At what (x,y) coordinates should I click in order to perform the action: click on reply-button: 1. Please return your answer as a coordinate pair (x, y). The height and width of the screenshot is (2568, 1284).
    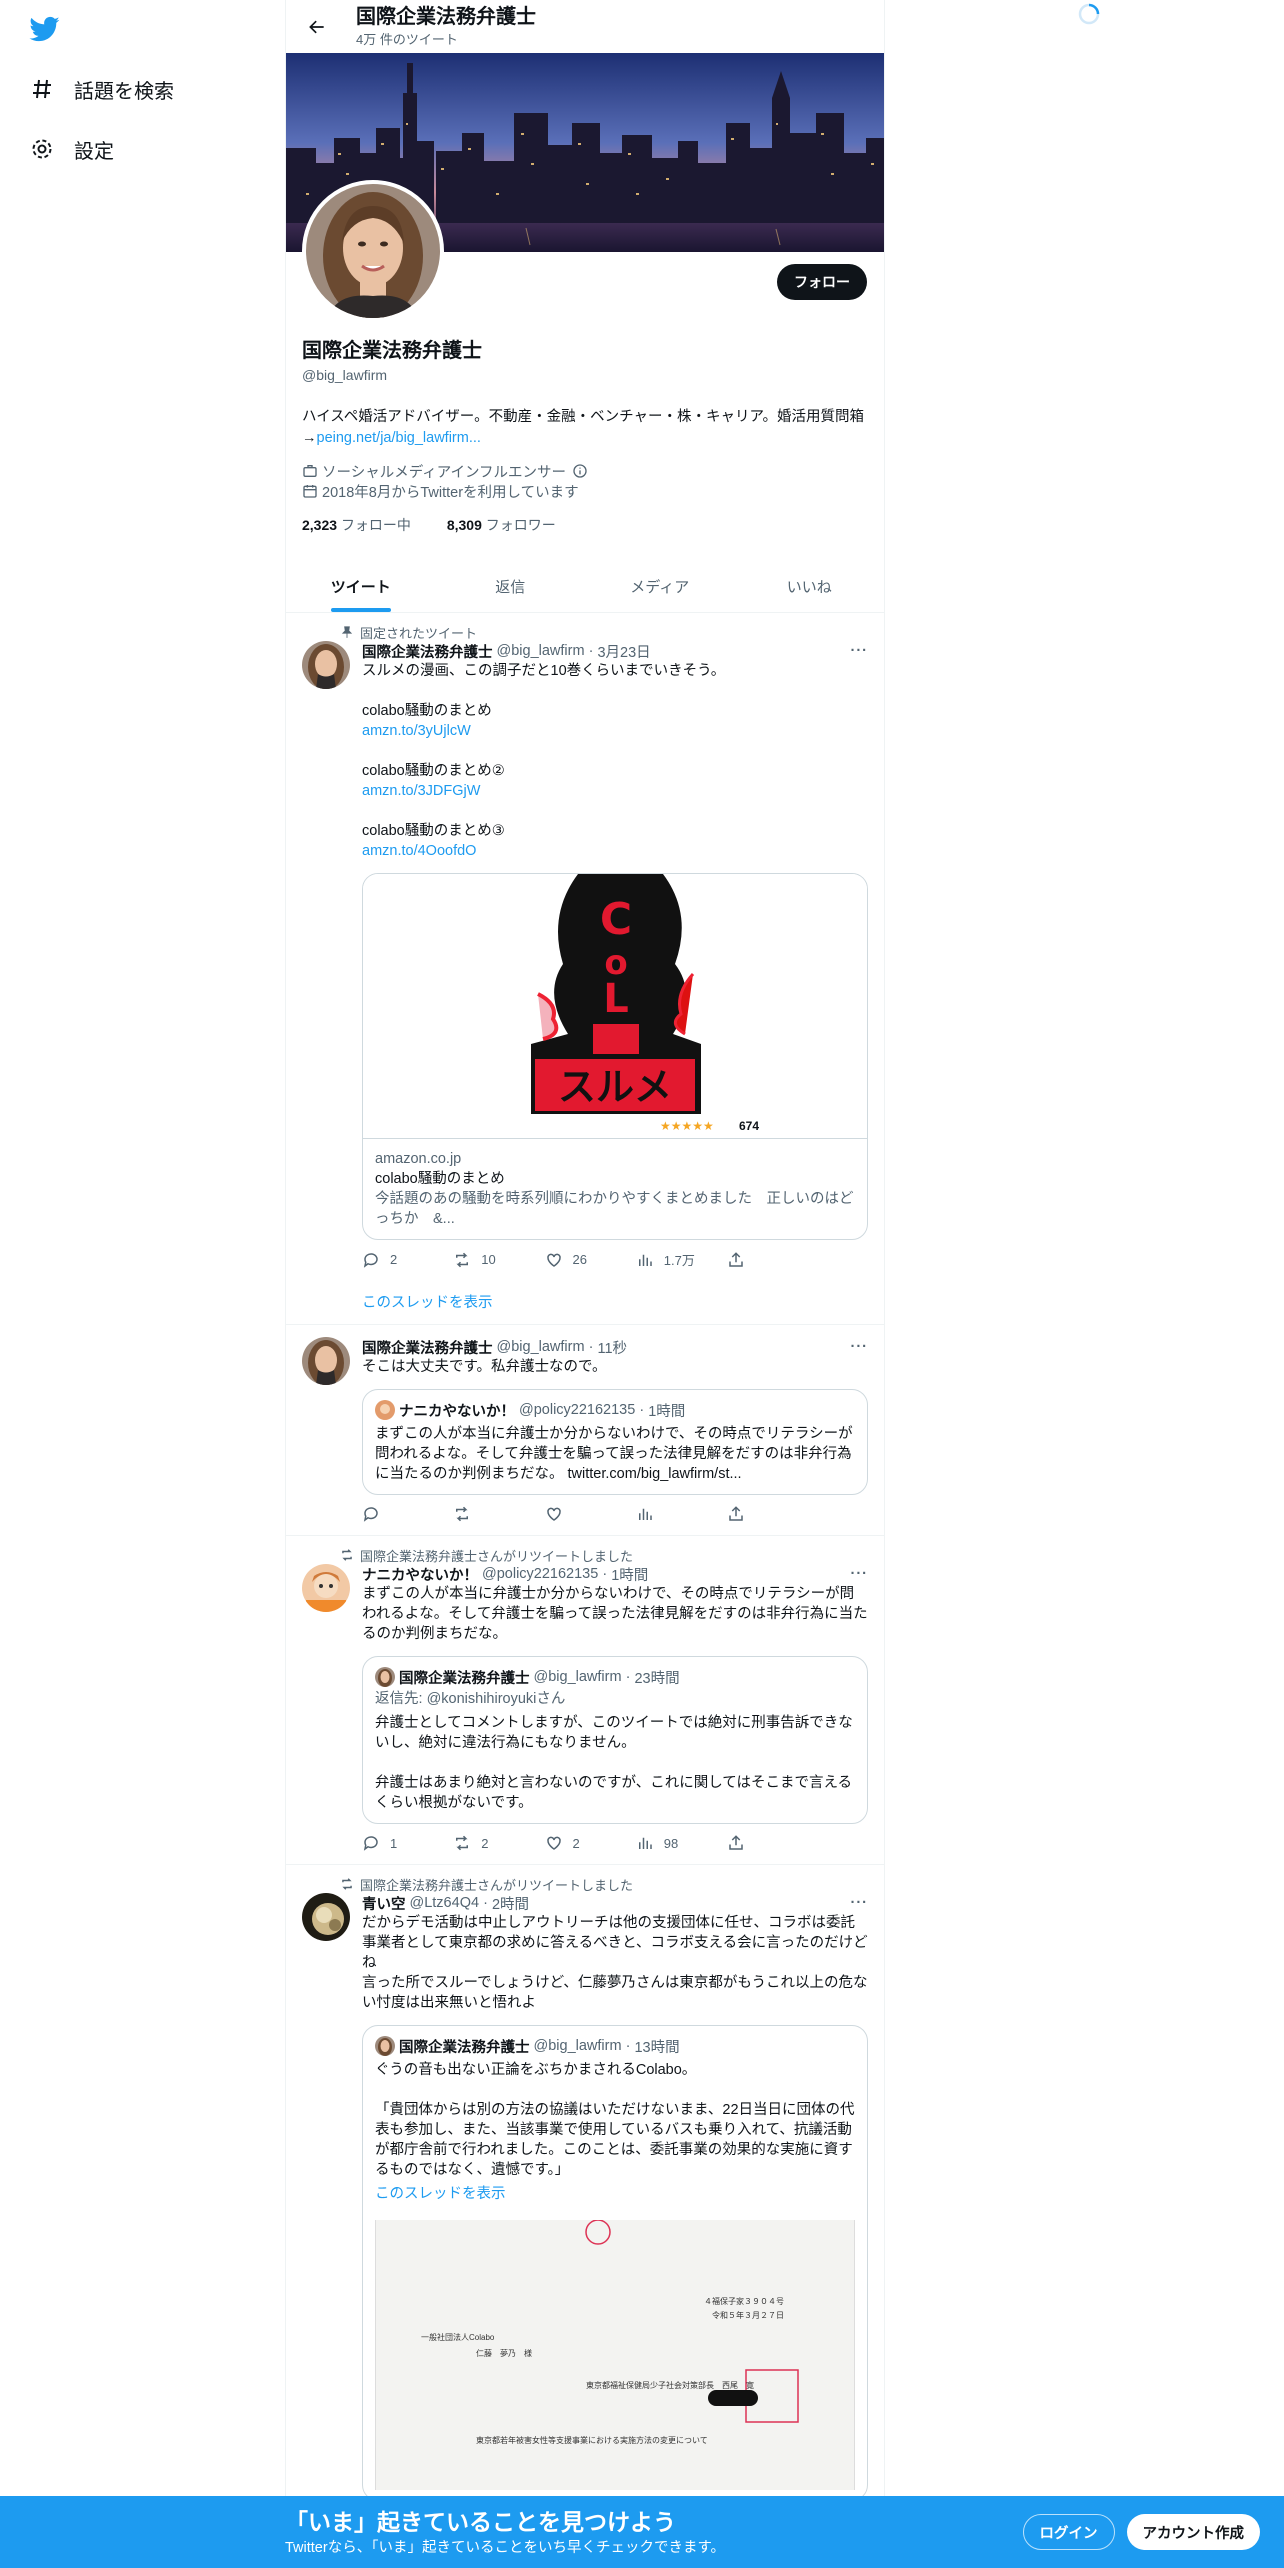
    Looking at the image, I should click on (392, 1843).